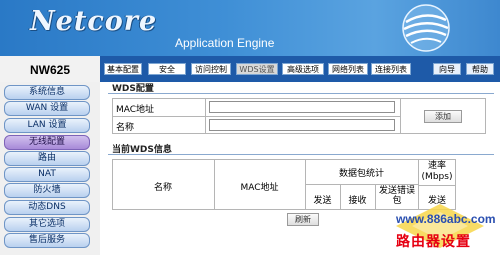 The width and height of the screenshot is (500, 255). Describe the element at coordinates (322, 201) in the screenshot. I see `col-header-send: 发送` at that location.